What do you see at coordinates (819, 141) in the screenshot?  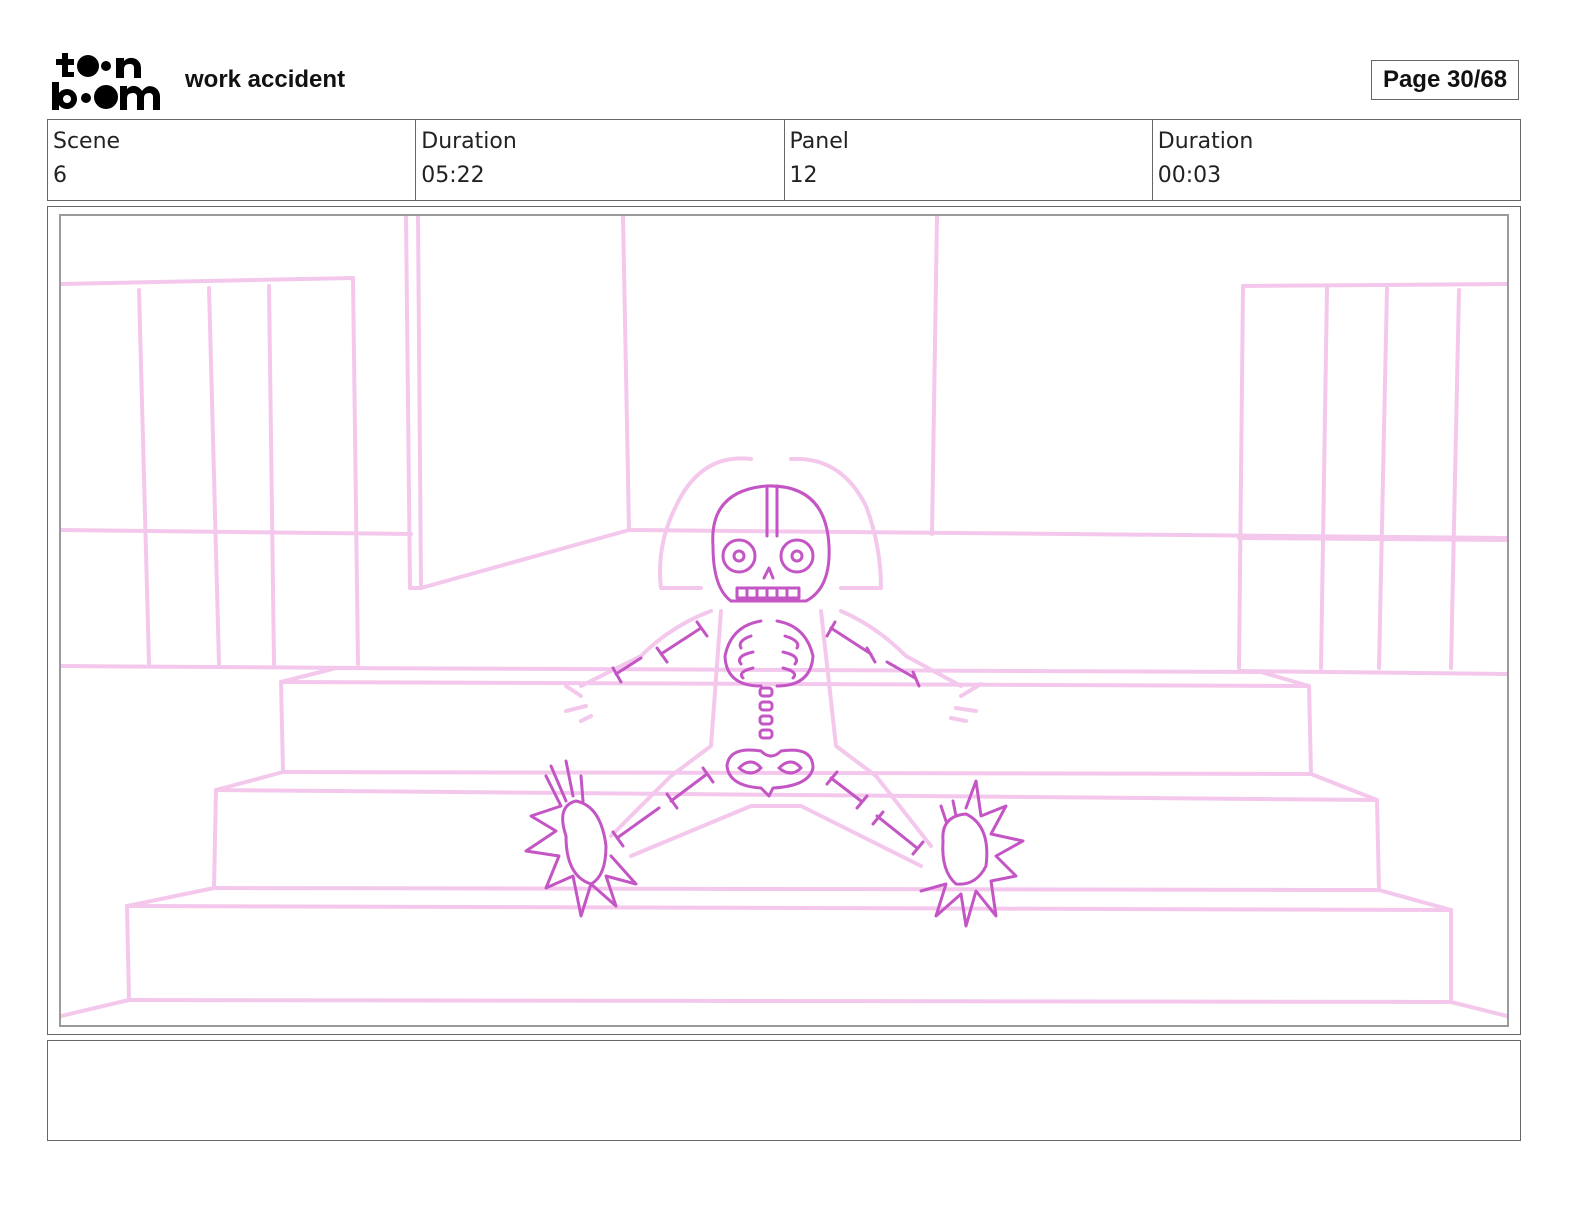 I see `panel-label: Panel` at bounding box center [819, 141].